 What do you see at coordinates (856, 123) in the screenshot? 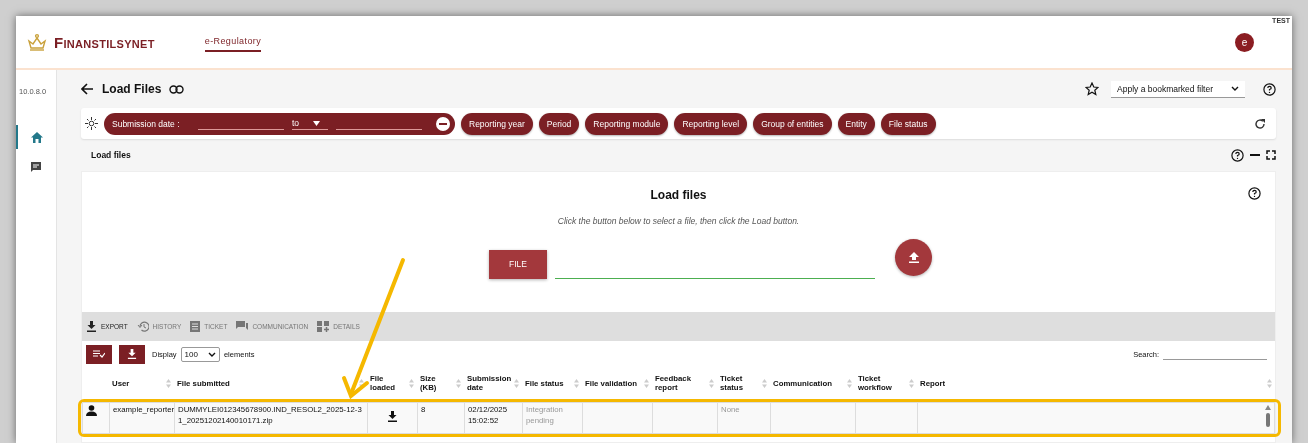
I see `filter-chip: Entity` at bounding box center [856, 123].